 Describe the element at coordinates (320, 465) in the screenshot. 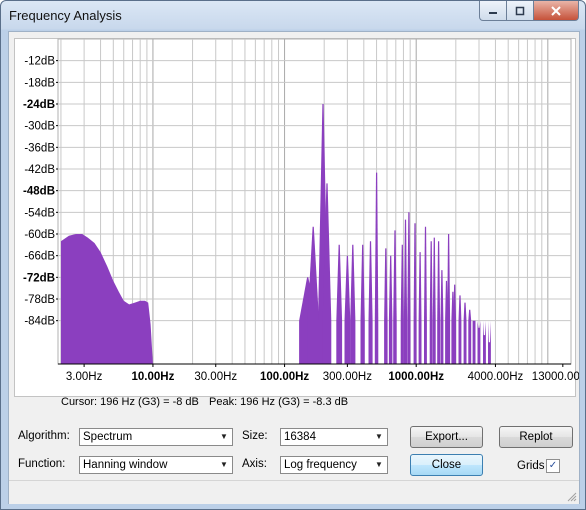

I see `axis-value: Log frequency` at that location.